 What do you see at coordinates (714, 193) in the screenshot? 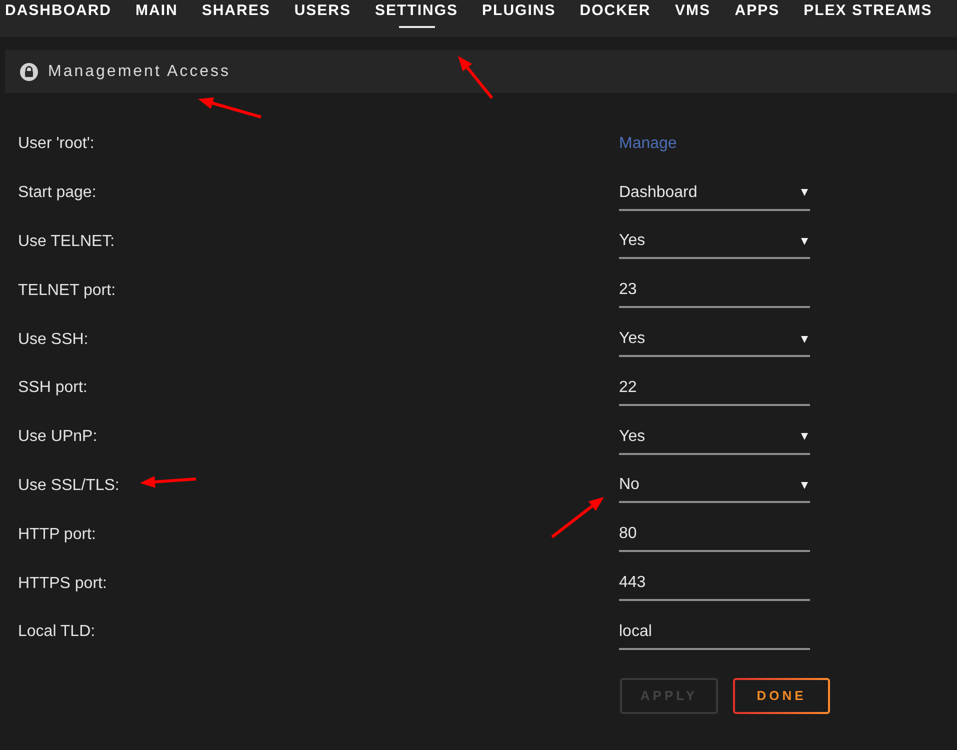
I see `dropdown: Dashboard` at bounding box center [714, 193].